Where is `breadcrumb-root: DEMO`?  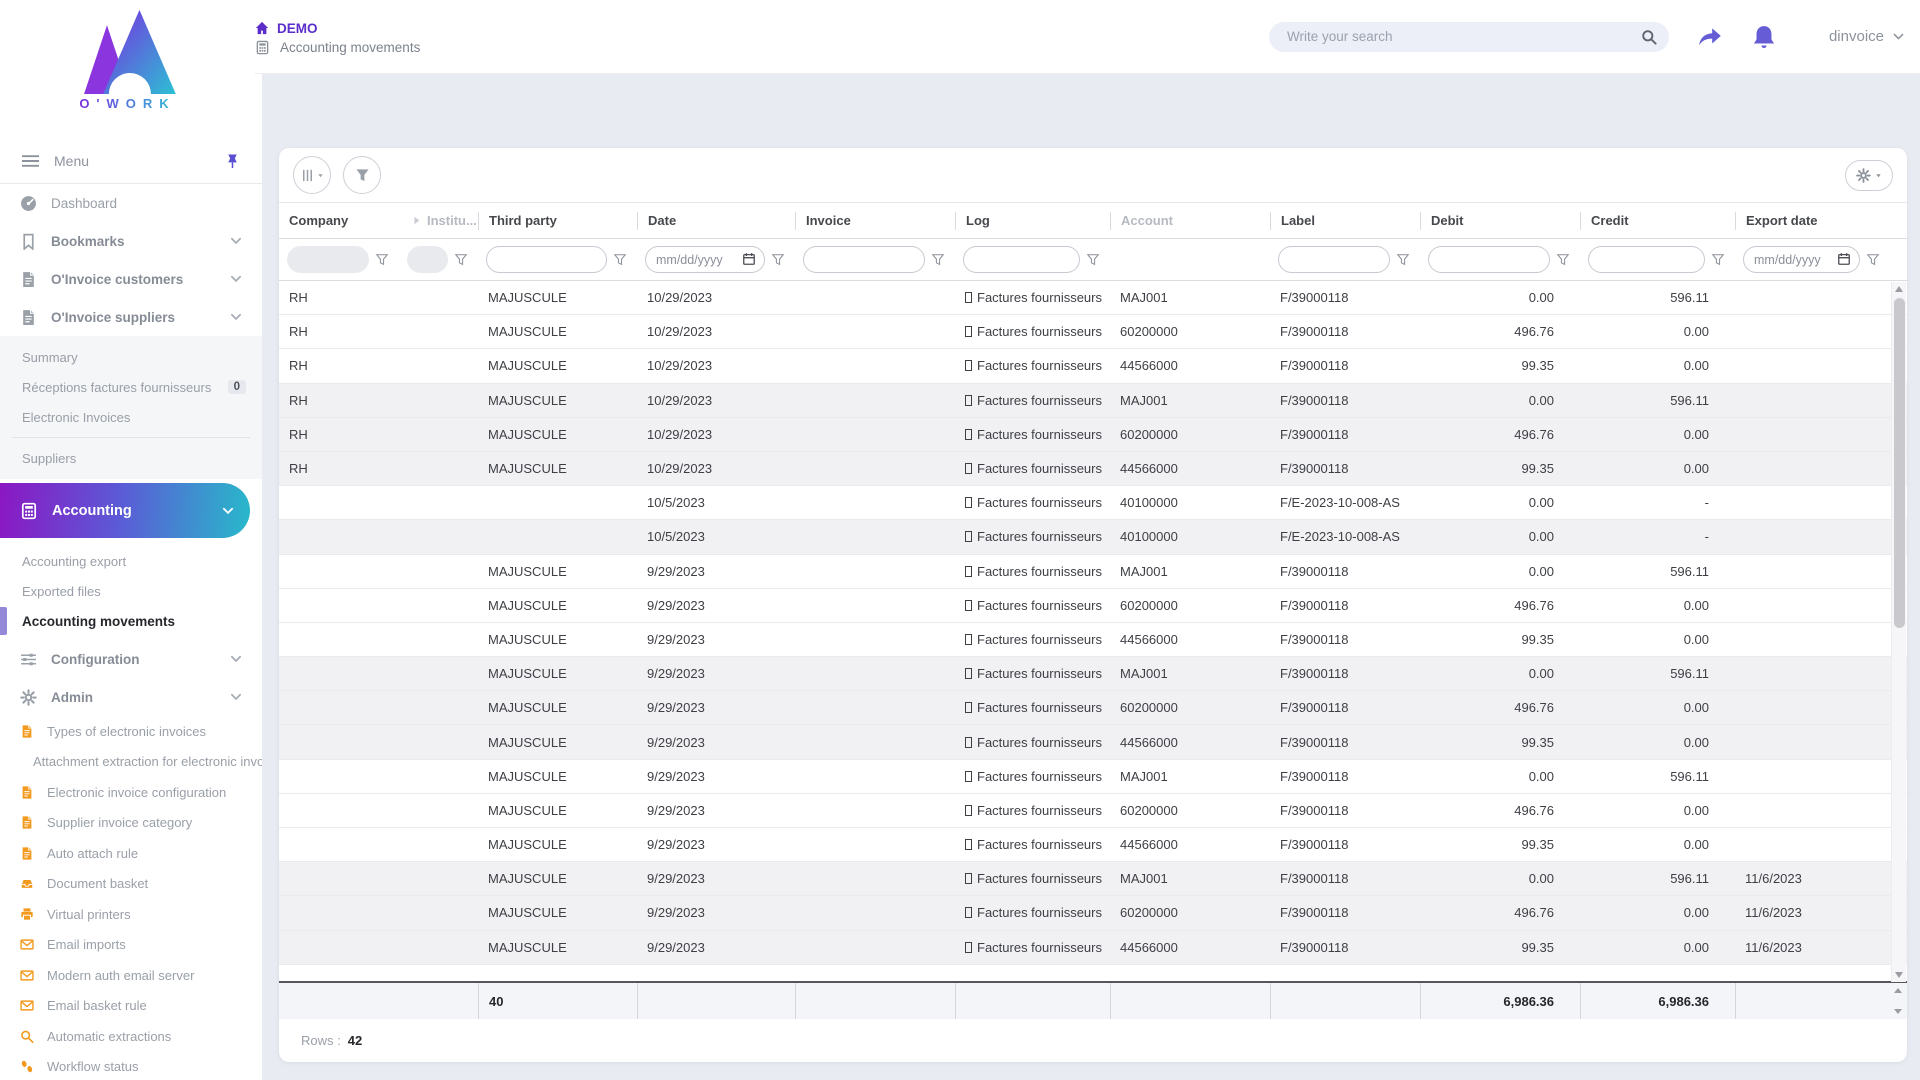
breadcrumb-root: DEMO is located at coordinates (337, 28).